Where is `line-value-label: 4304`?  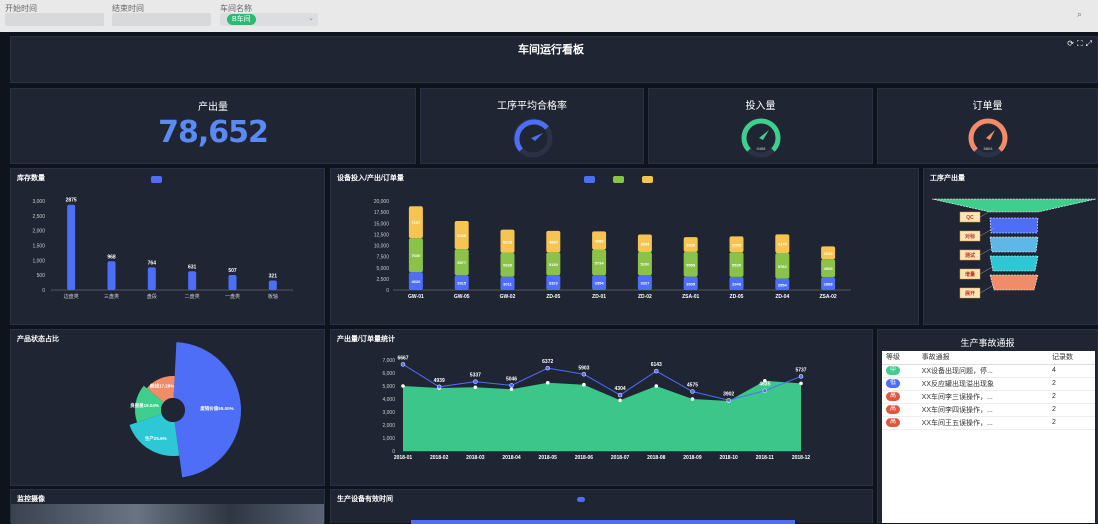 line-value-label: 4304 is located at coordinates (620, 389).